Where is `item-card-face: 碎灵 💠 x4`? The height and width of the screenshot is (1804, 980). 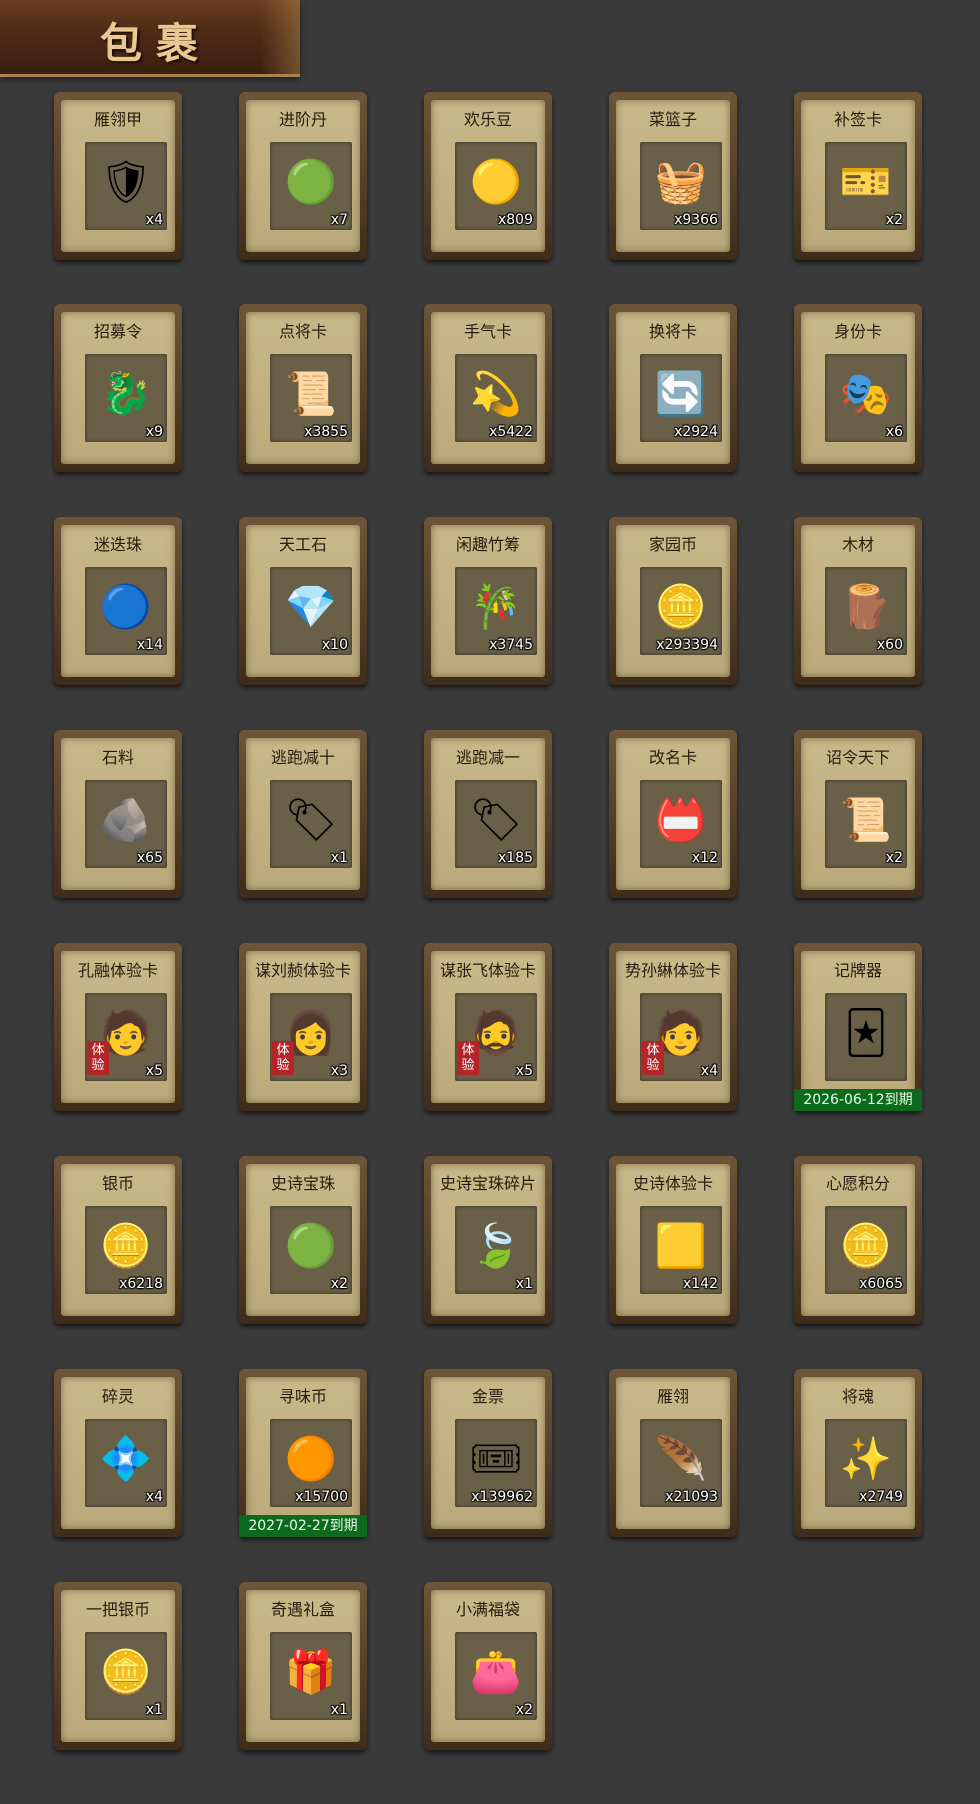 item-card-face: 碎灵 💠 x4 is located at coordinates (118, 1453).